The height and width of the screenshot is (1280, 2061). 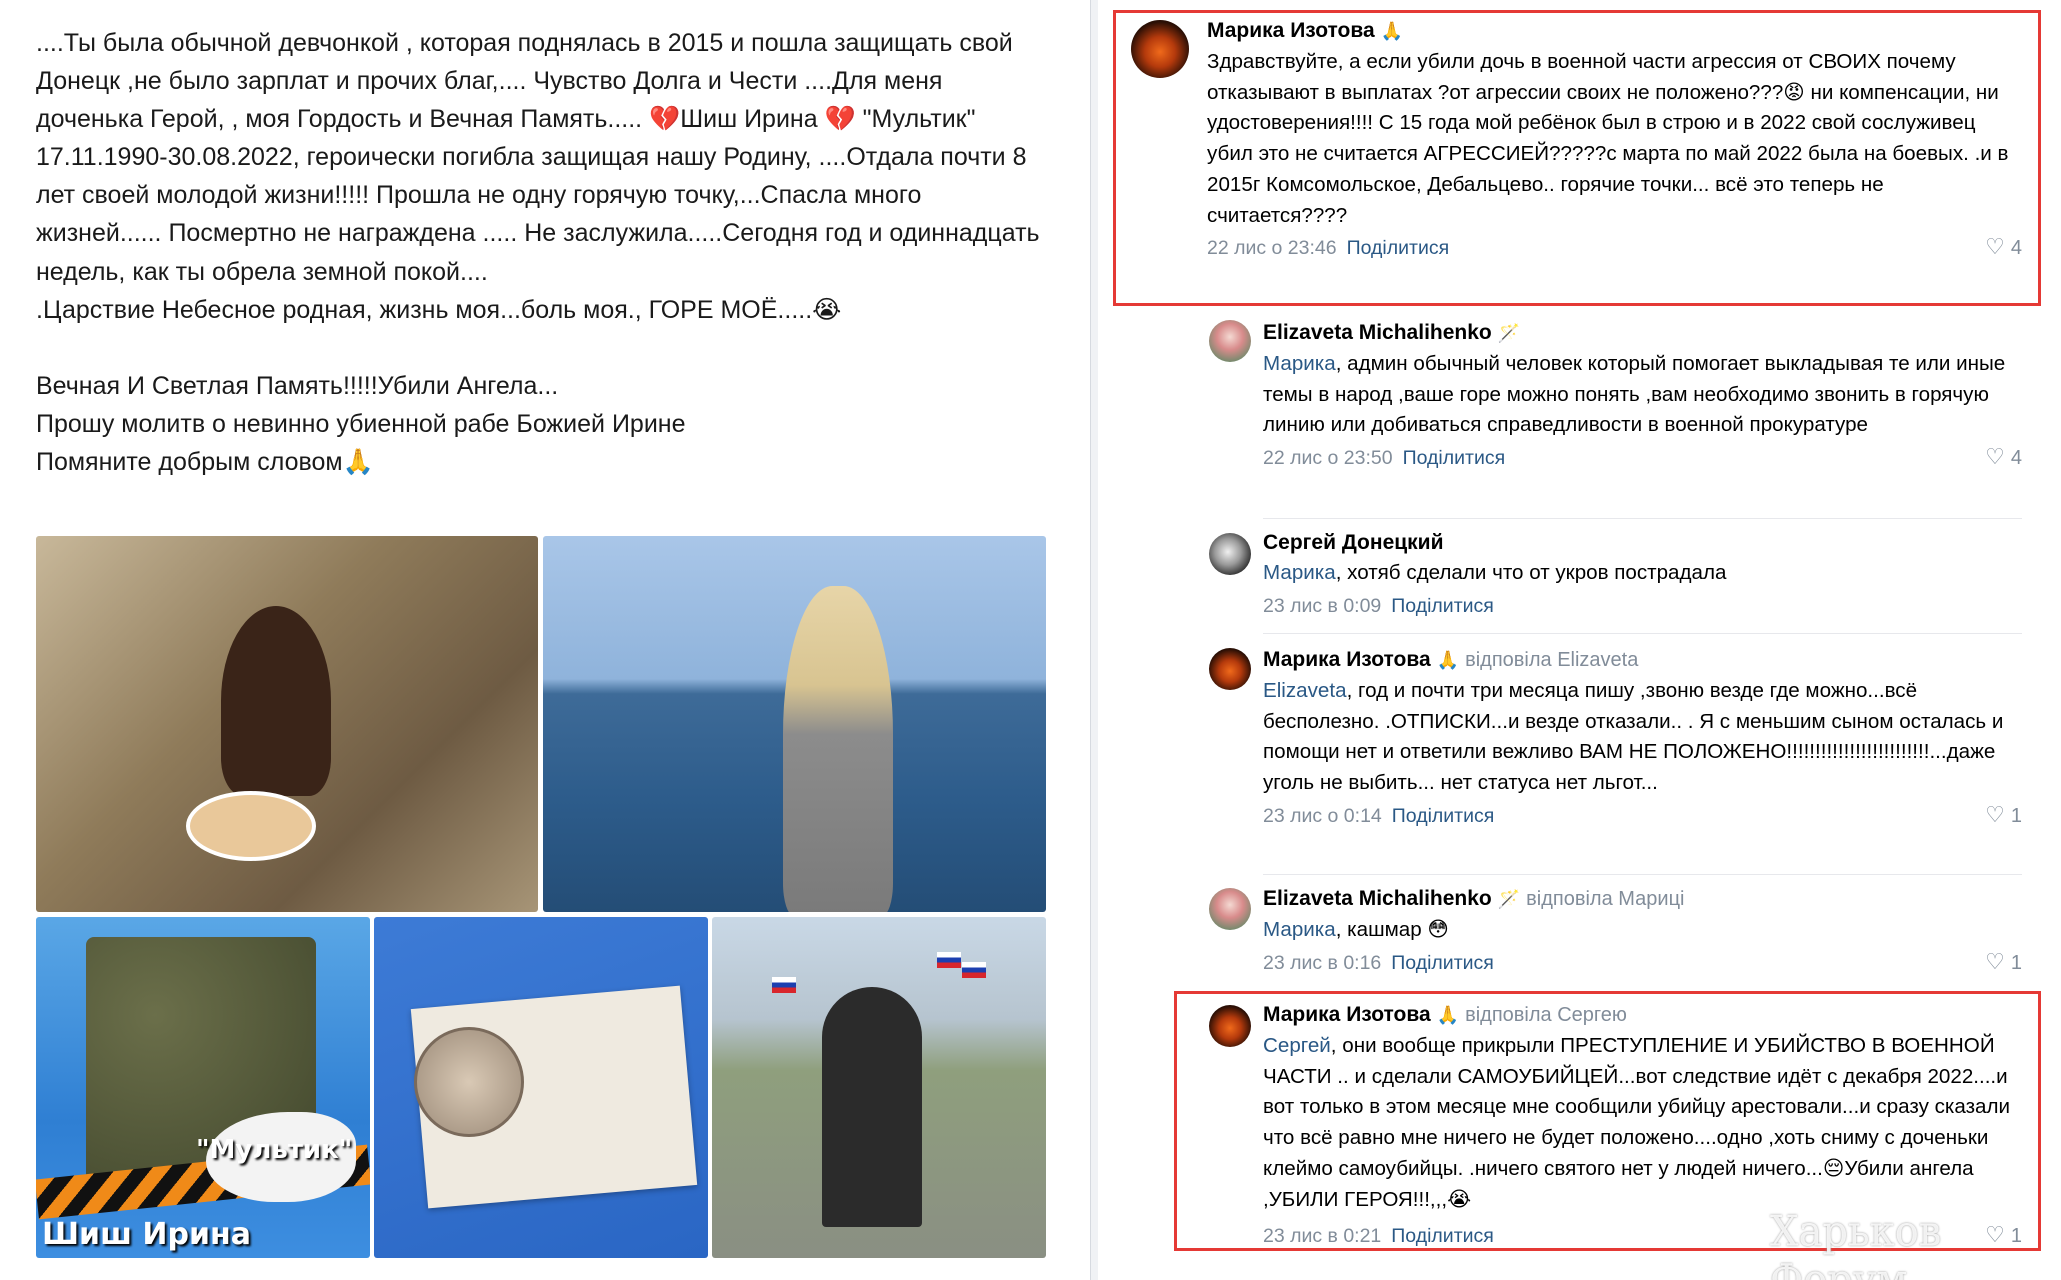 I want to click on comment-meta: 23 лис в 0:16 Поділитися ♡ 1, so click(x=1642, y=963).